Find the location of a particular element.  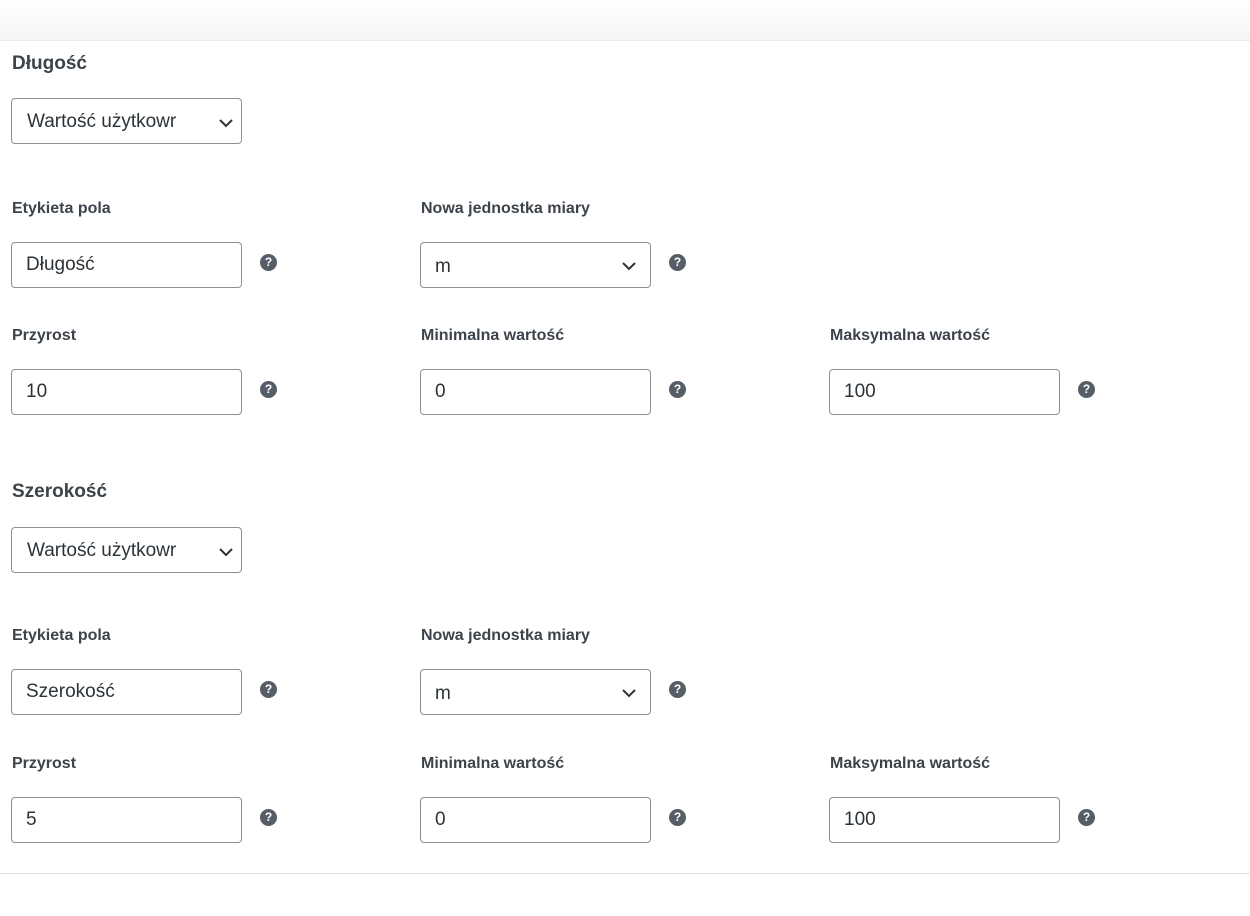

section-title: Długość is located at coordinates (49, 63).